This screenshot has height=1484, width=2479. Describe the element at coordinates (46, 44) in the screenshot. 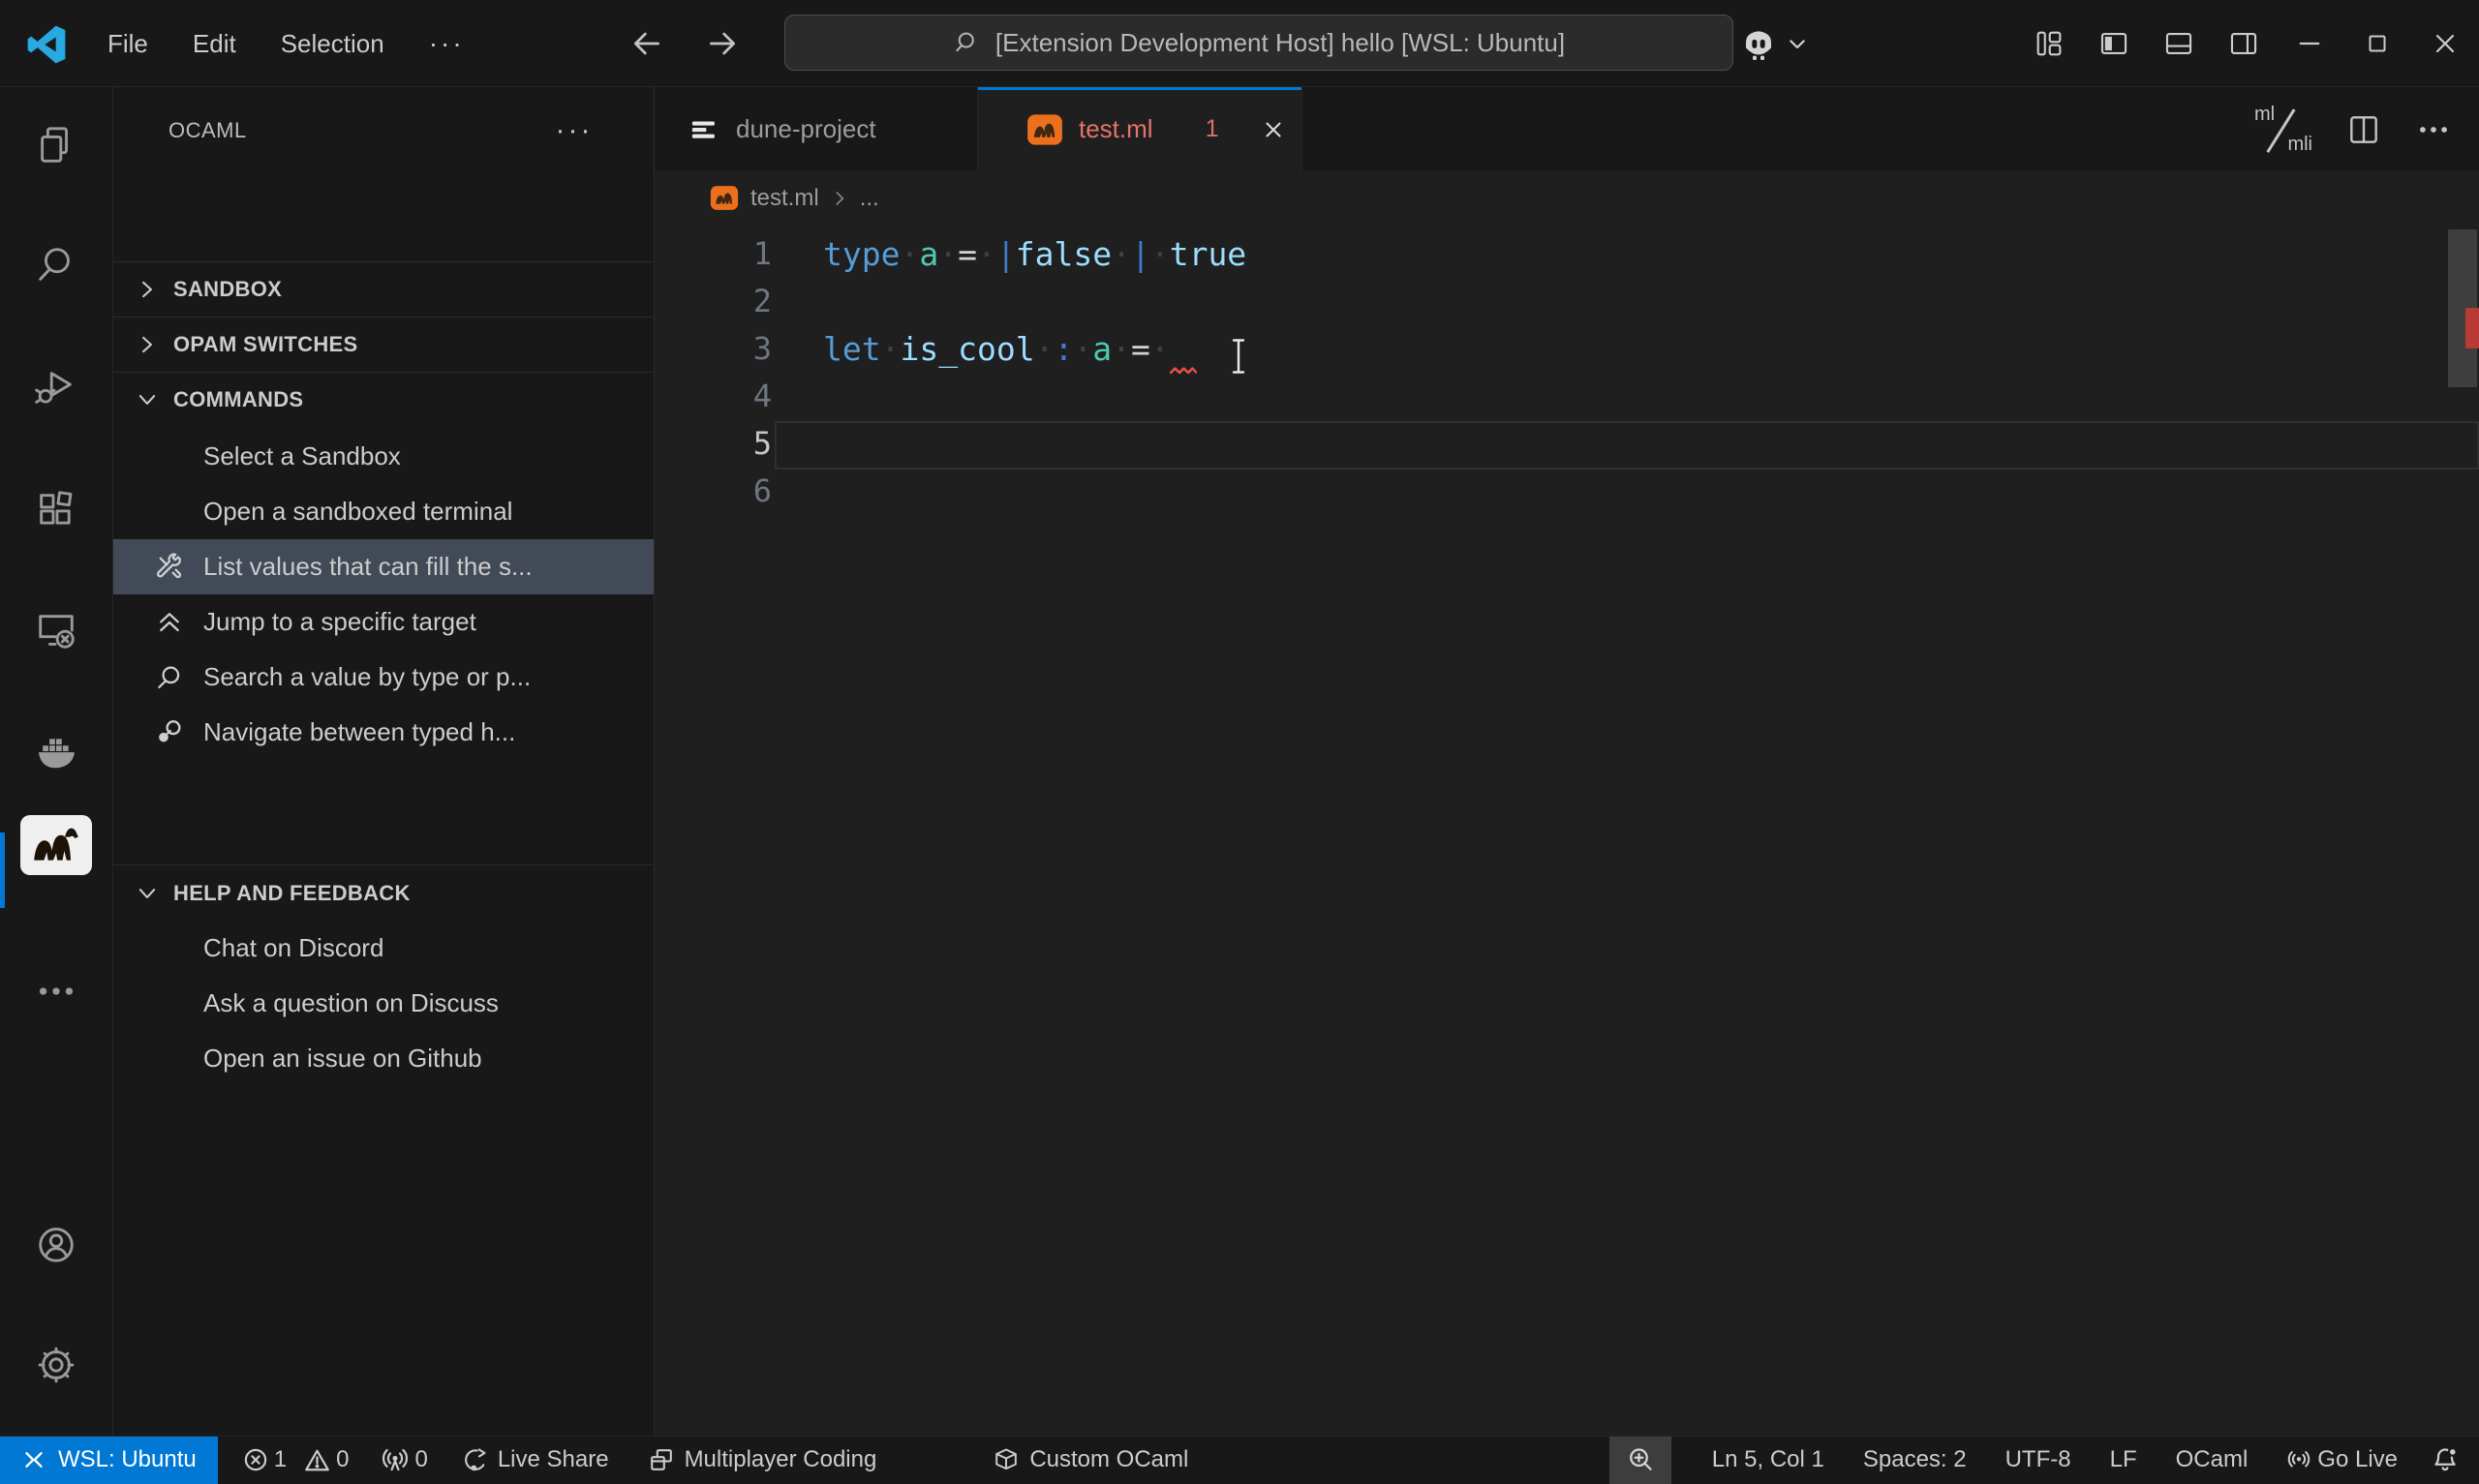

I see `vscode-logo-icon` at that location.